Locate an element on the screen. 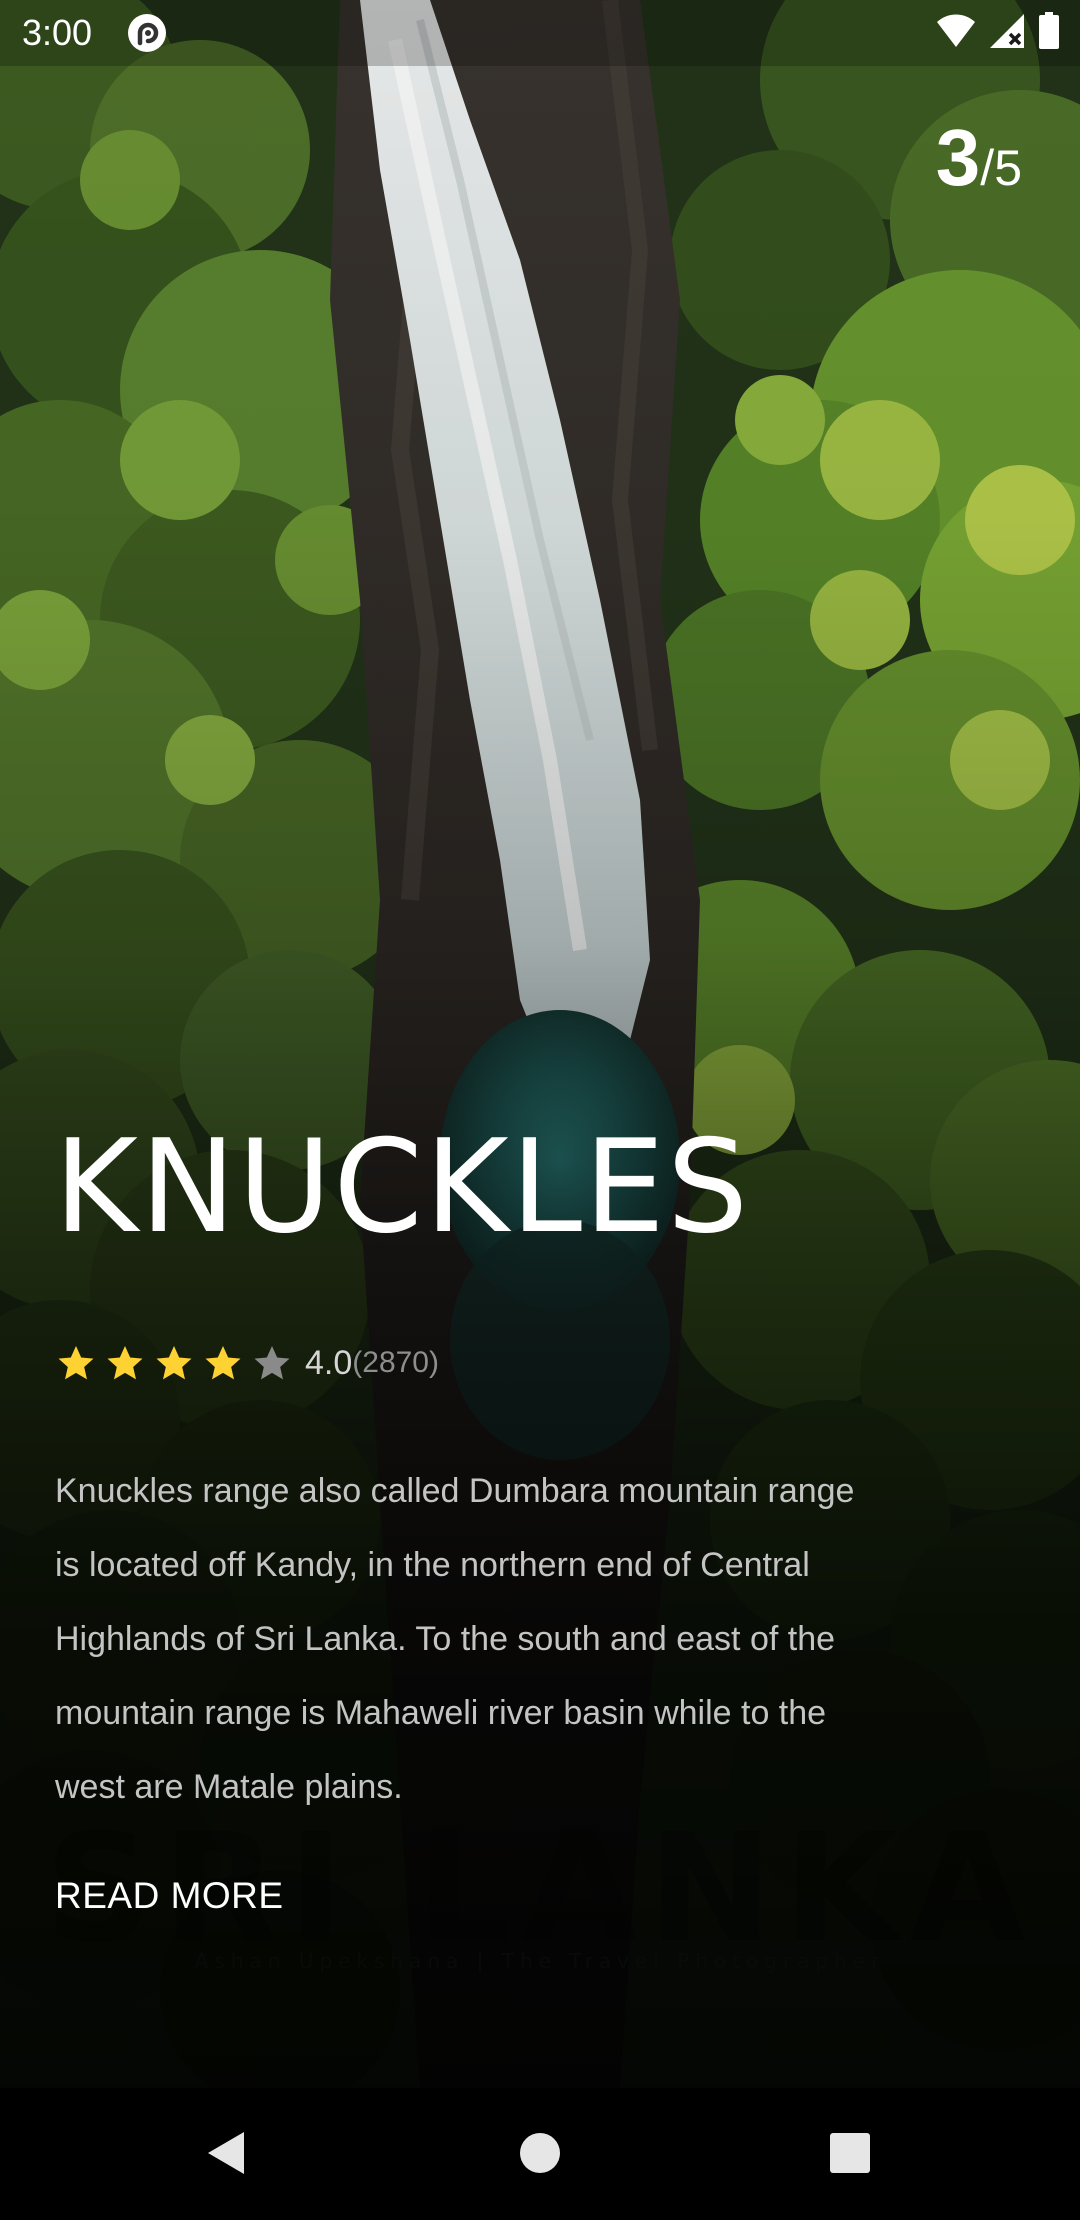  star-empty-icon is located at coordinates (272, 1363).